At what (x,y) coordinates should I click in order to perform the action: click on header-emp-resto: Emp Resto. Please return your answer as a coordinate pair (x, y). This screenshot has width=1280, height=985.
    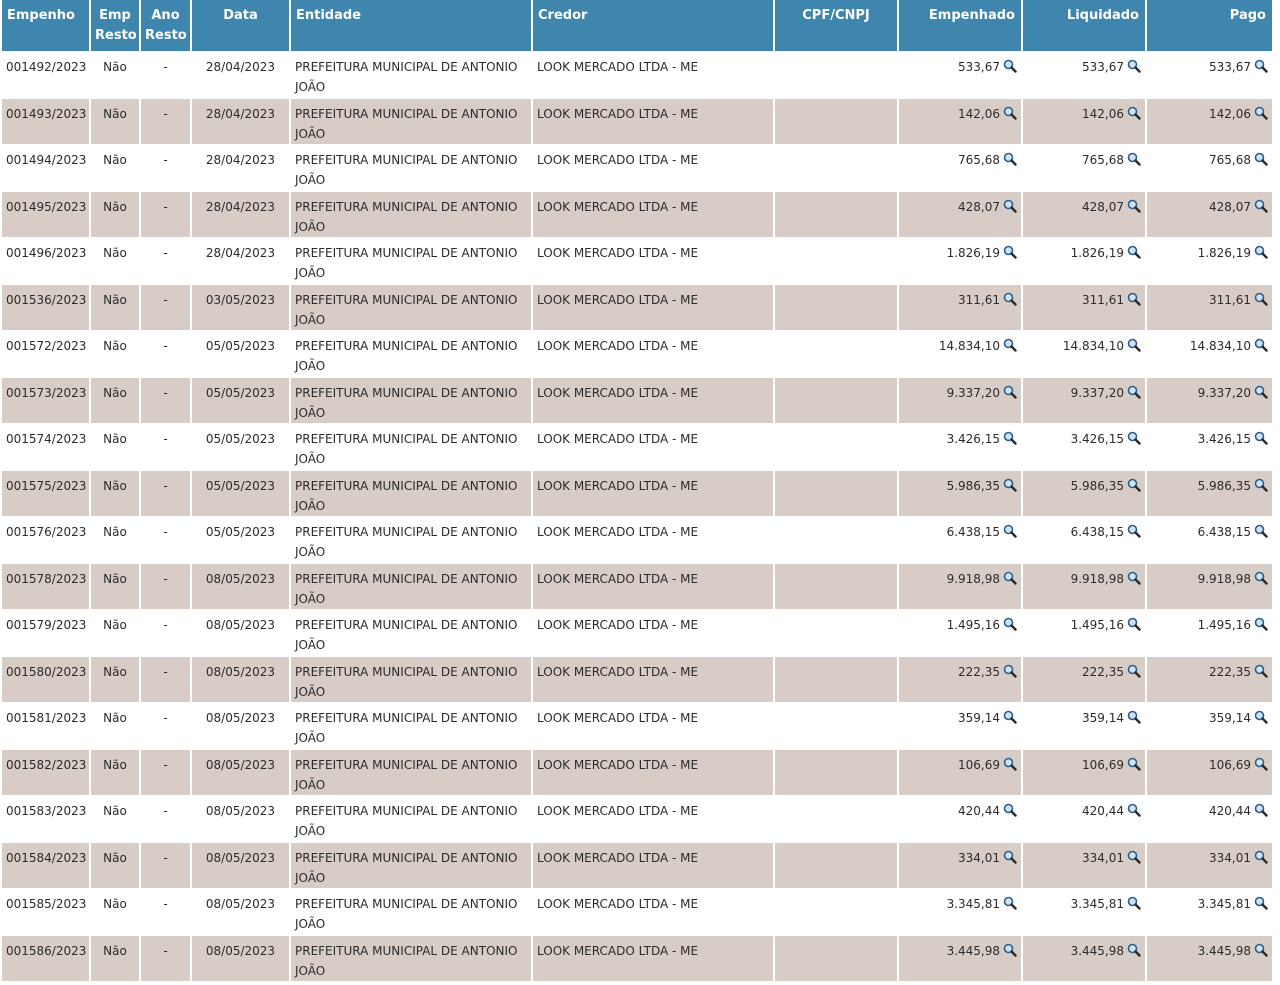
    Looking at the image, I should click on (115, 25).